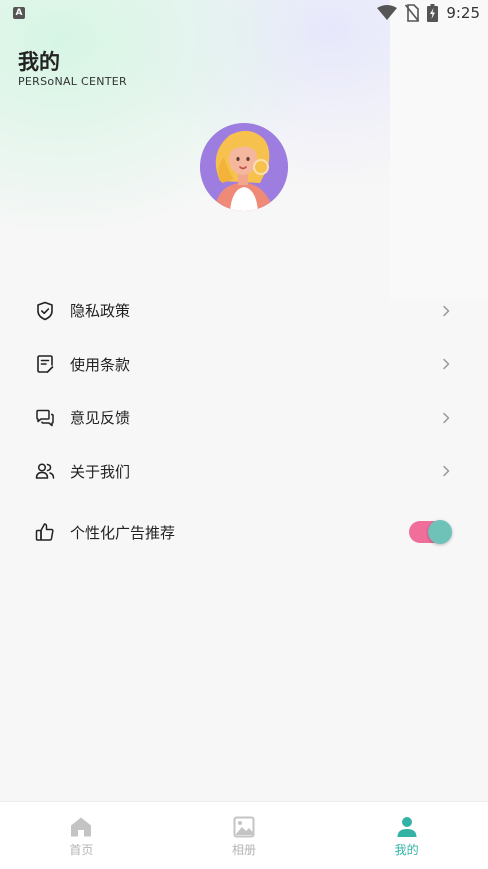 The width and height of the screenshot is (488, 869). What do you see at coordinates (387, 12) in the screenshot?
I see `wifi-icon` at bounding box center [387, 12].